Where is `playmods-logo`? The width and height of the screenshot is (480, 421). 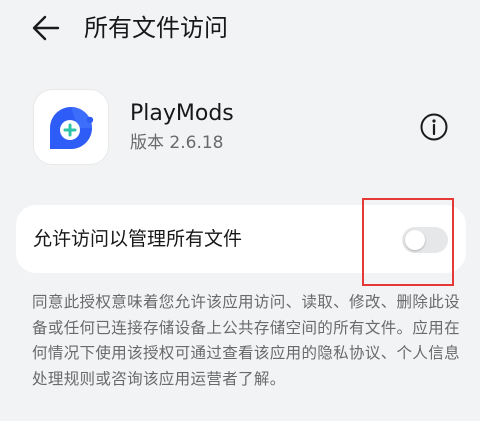 playmods-logo is located at coordinates (72, 128).